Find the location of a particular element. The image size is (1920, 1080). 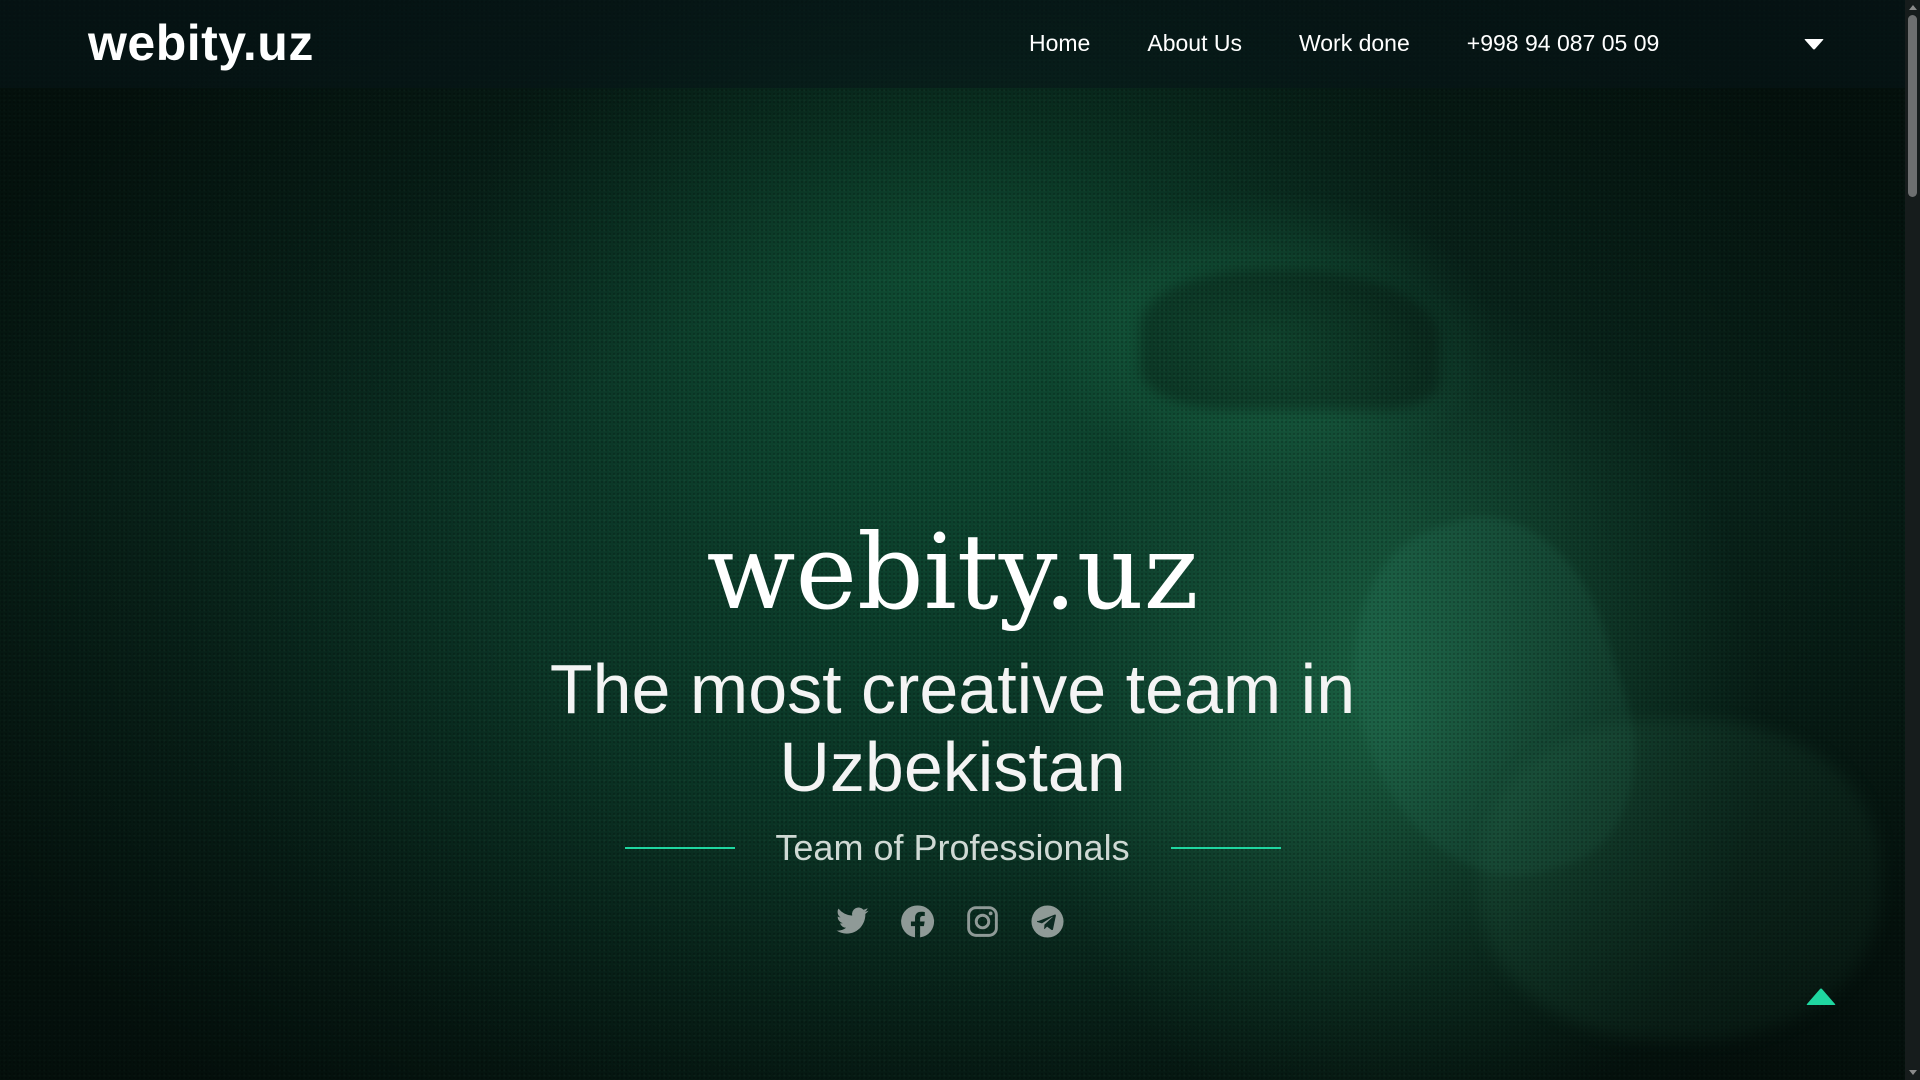

facebook-icon is located at coordinates (917, 921).